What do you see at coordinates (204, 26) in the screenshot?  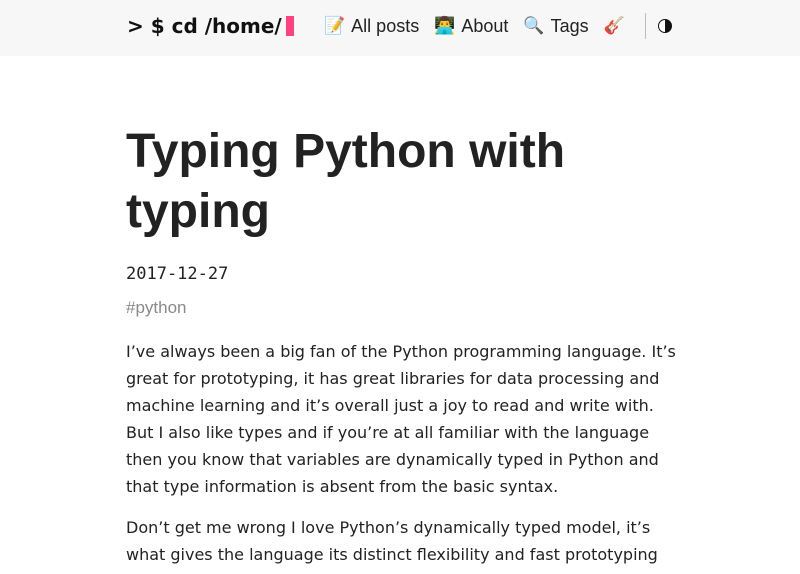 I see `logo-text: > $ cd /home/` at bounding box center [204, 26].